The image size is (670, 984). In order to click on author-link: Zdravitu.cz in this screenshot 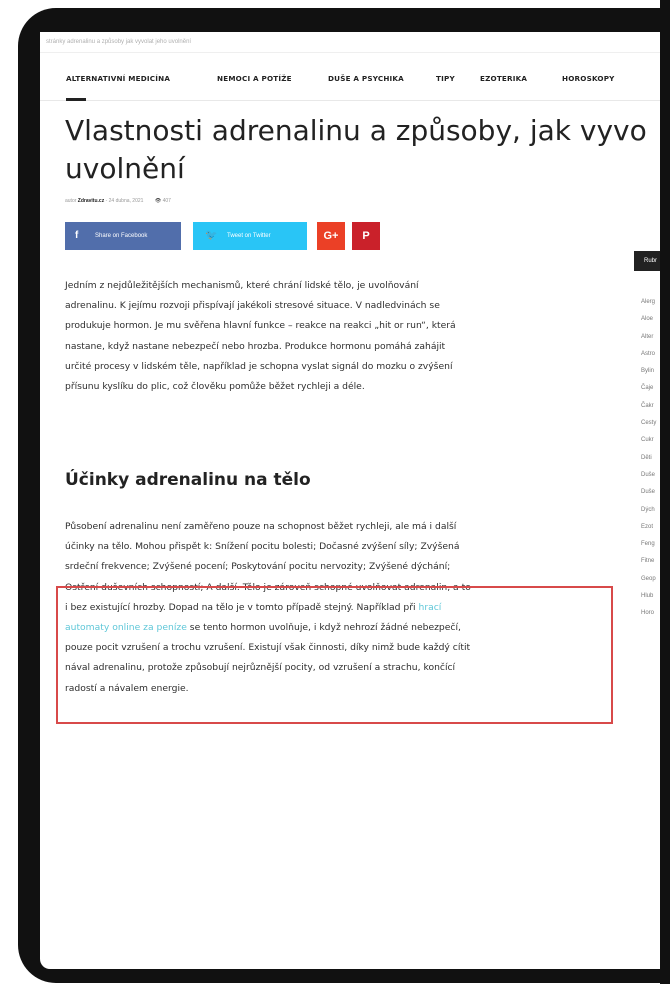, I will do `click(91, 201)`.